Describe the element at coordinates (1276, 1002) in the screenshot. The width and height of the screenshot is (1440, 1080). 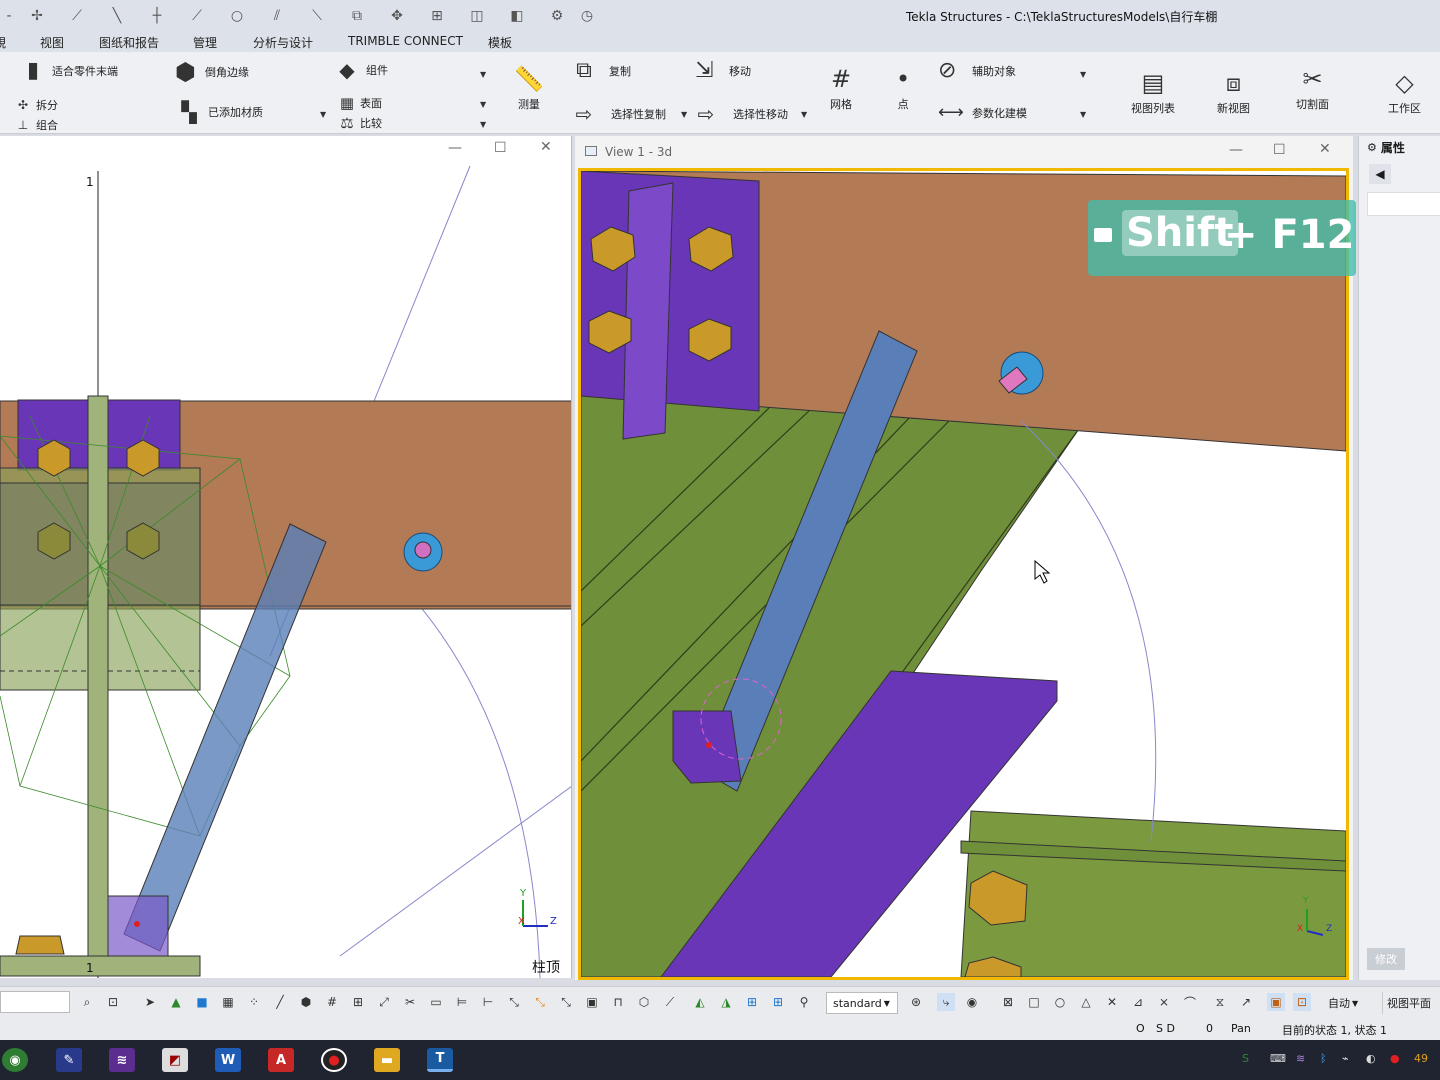
I see `snap-orange-a-icon: ▣` at that location.